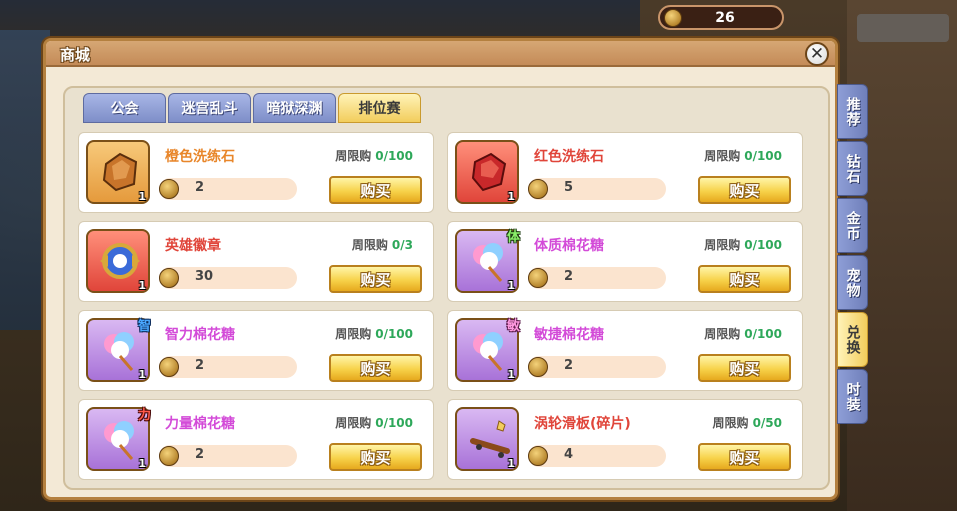 The image size is (957, 511). Describe the element at coordinates (200, 157) in the screenshot. I see `item-name: 橙色洗练石` at that location.